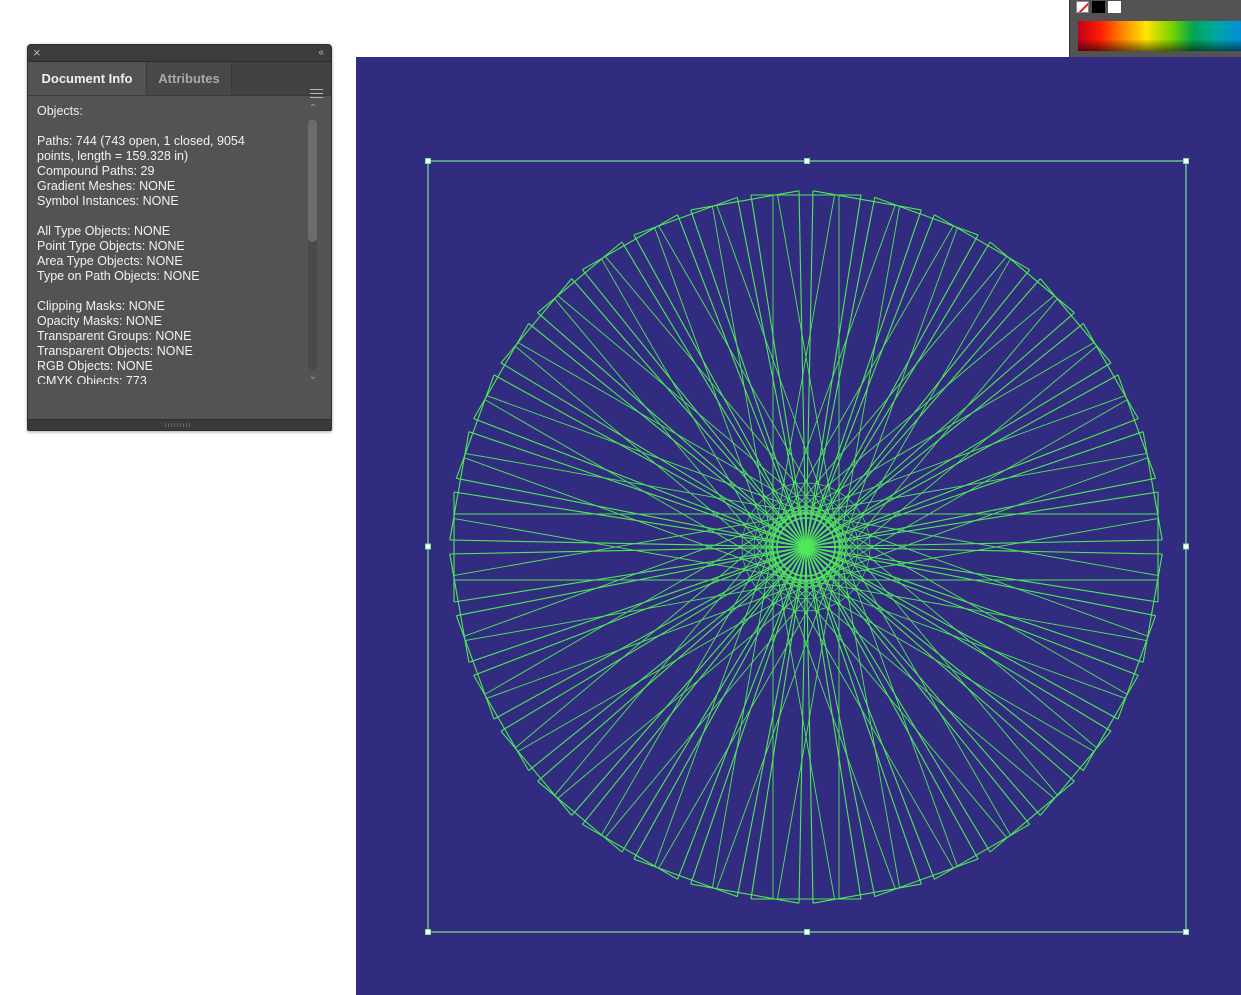 Image resolution: width=1241 pixels, height=995 pixels. What do you see at coordinates (37, 53) in the screenshot?
I see `close-icon: ×` at bounding box center [37, 53].